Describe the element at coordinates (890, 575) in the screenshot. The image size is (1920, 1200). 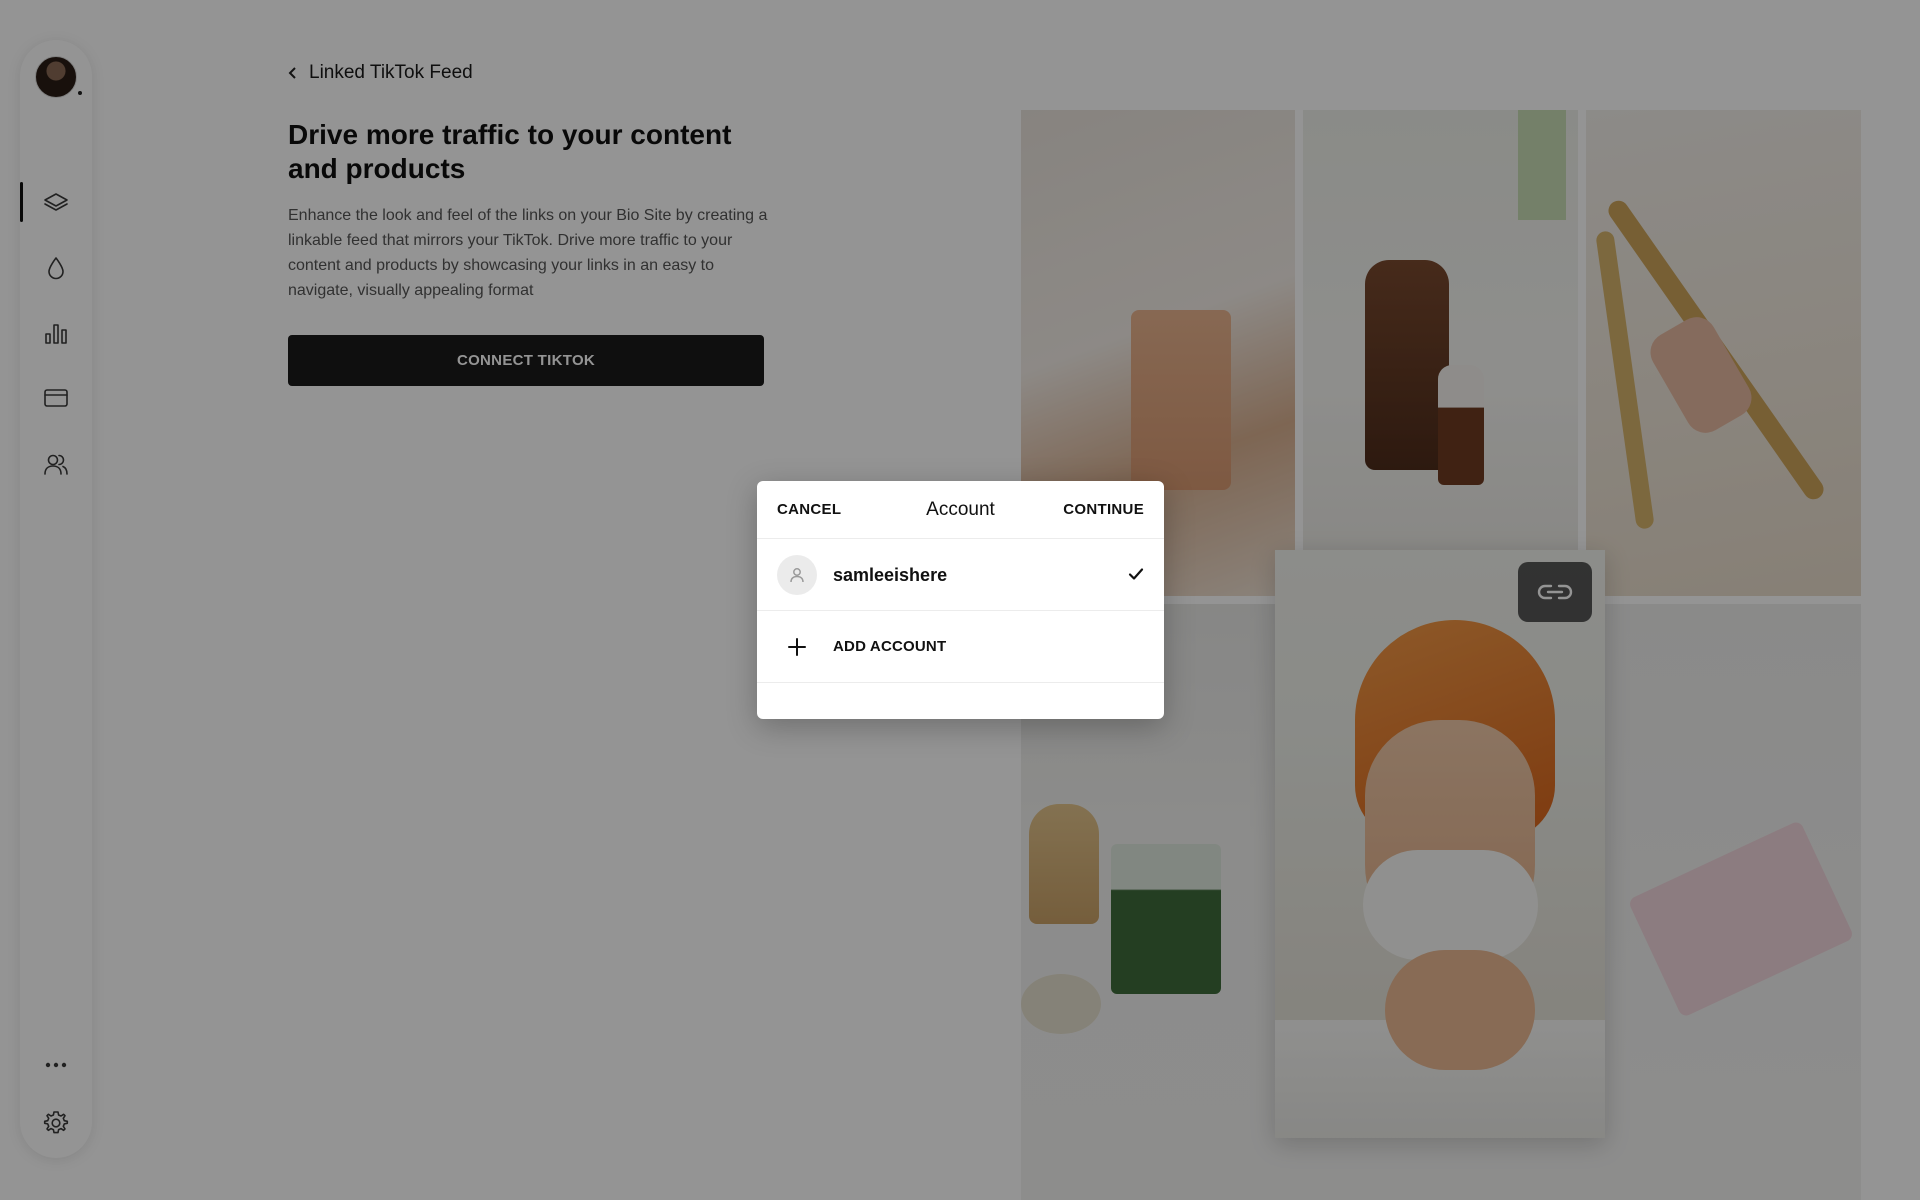
I see `account-username: samleeishere` at that location.